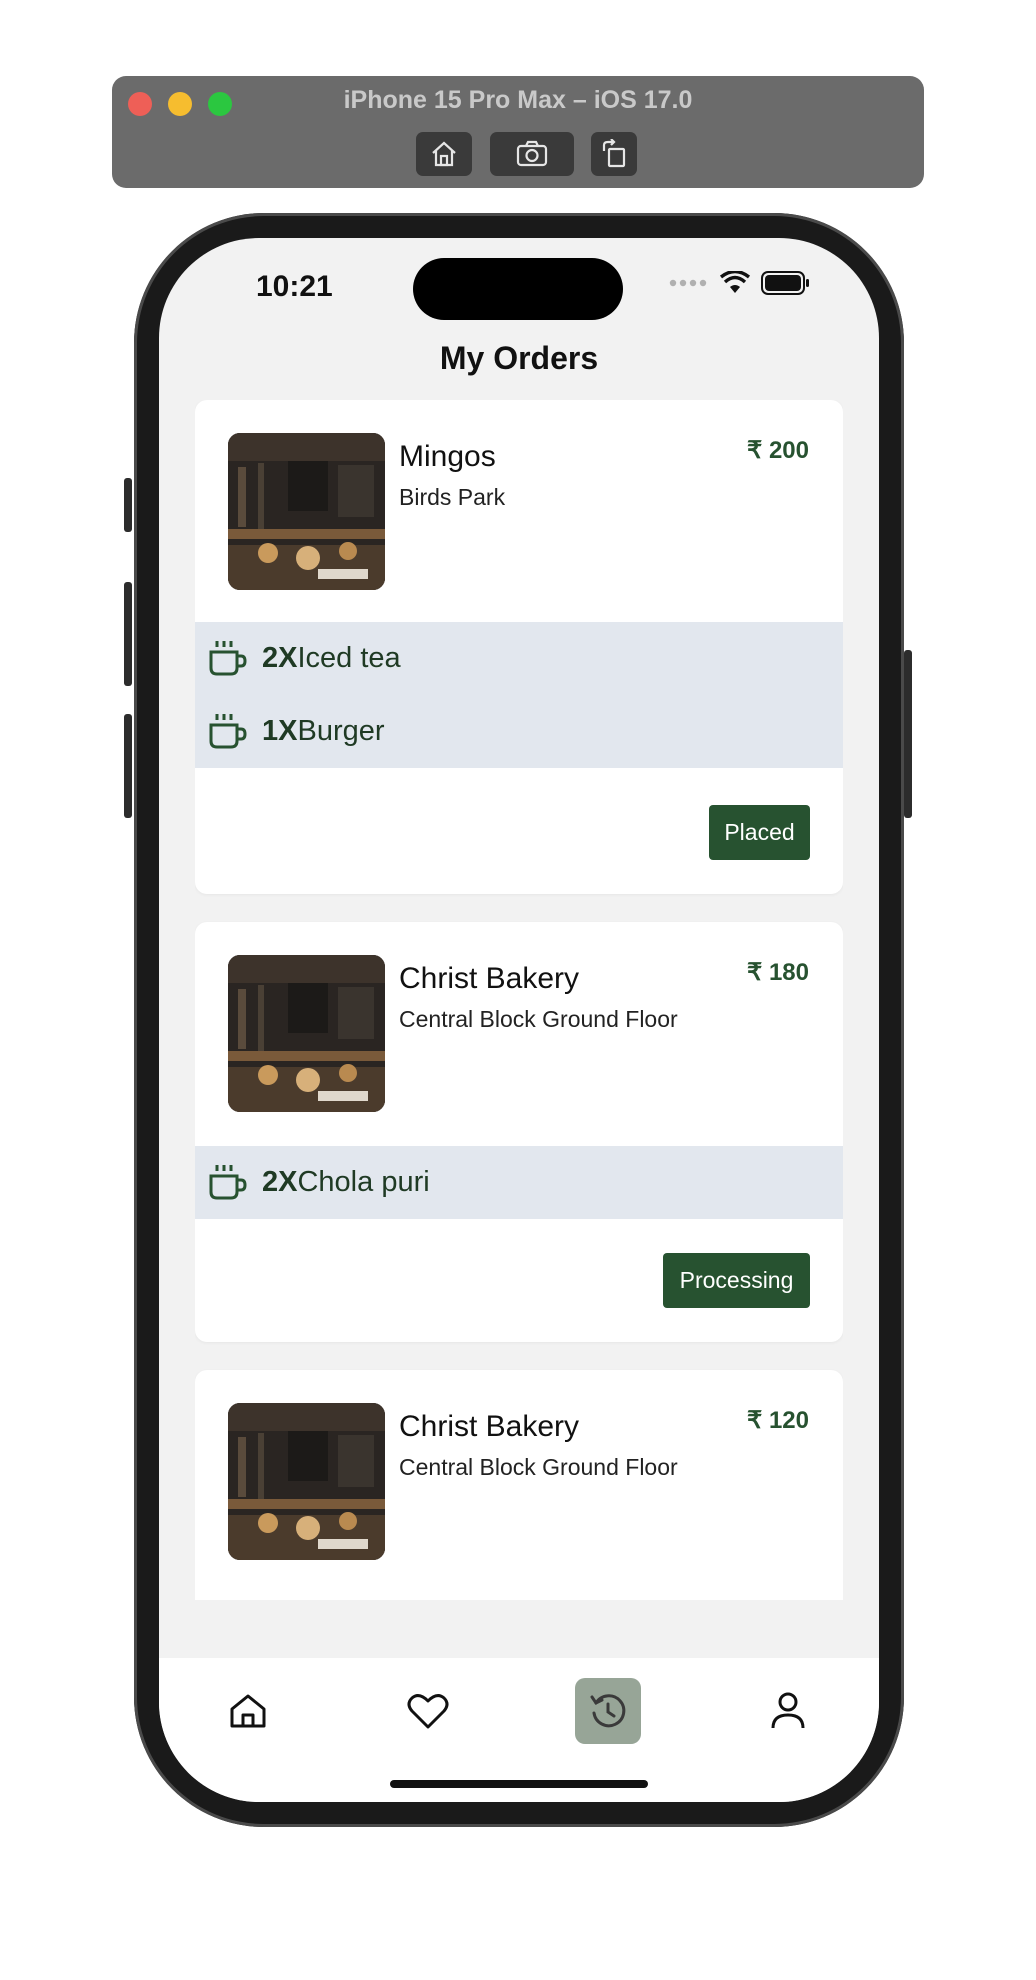  I want to click on tab-profile, so click(788, 1711).